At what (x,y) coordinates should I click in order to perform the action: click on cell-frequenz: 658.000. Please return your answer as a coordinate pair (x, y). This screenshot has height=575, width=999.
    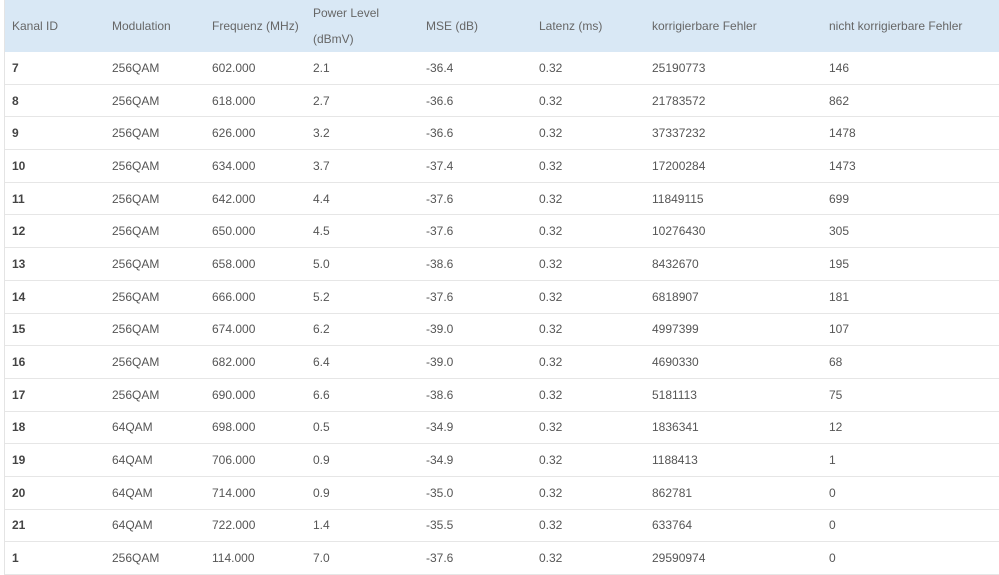
    Looking at the image, I should click on (255, 264).